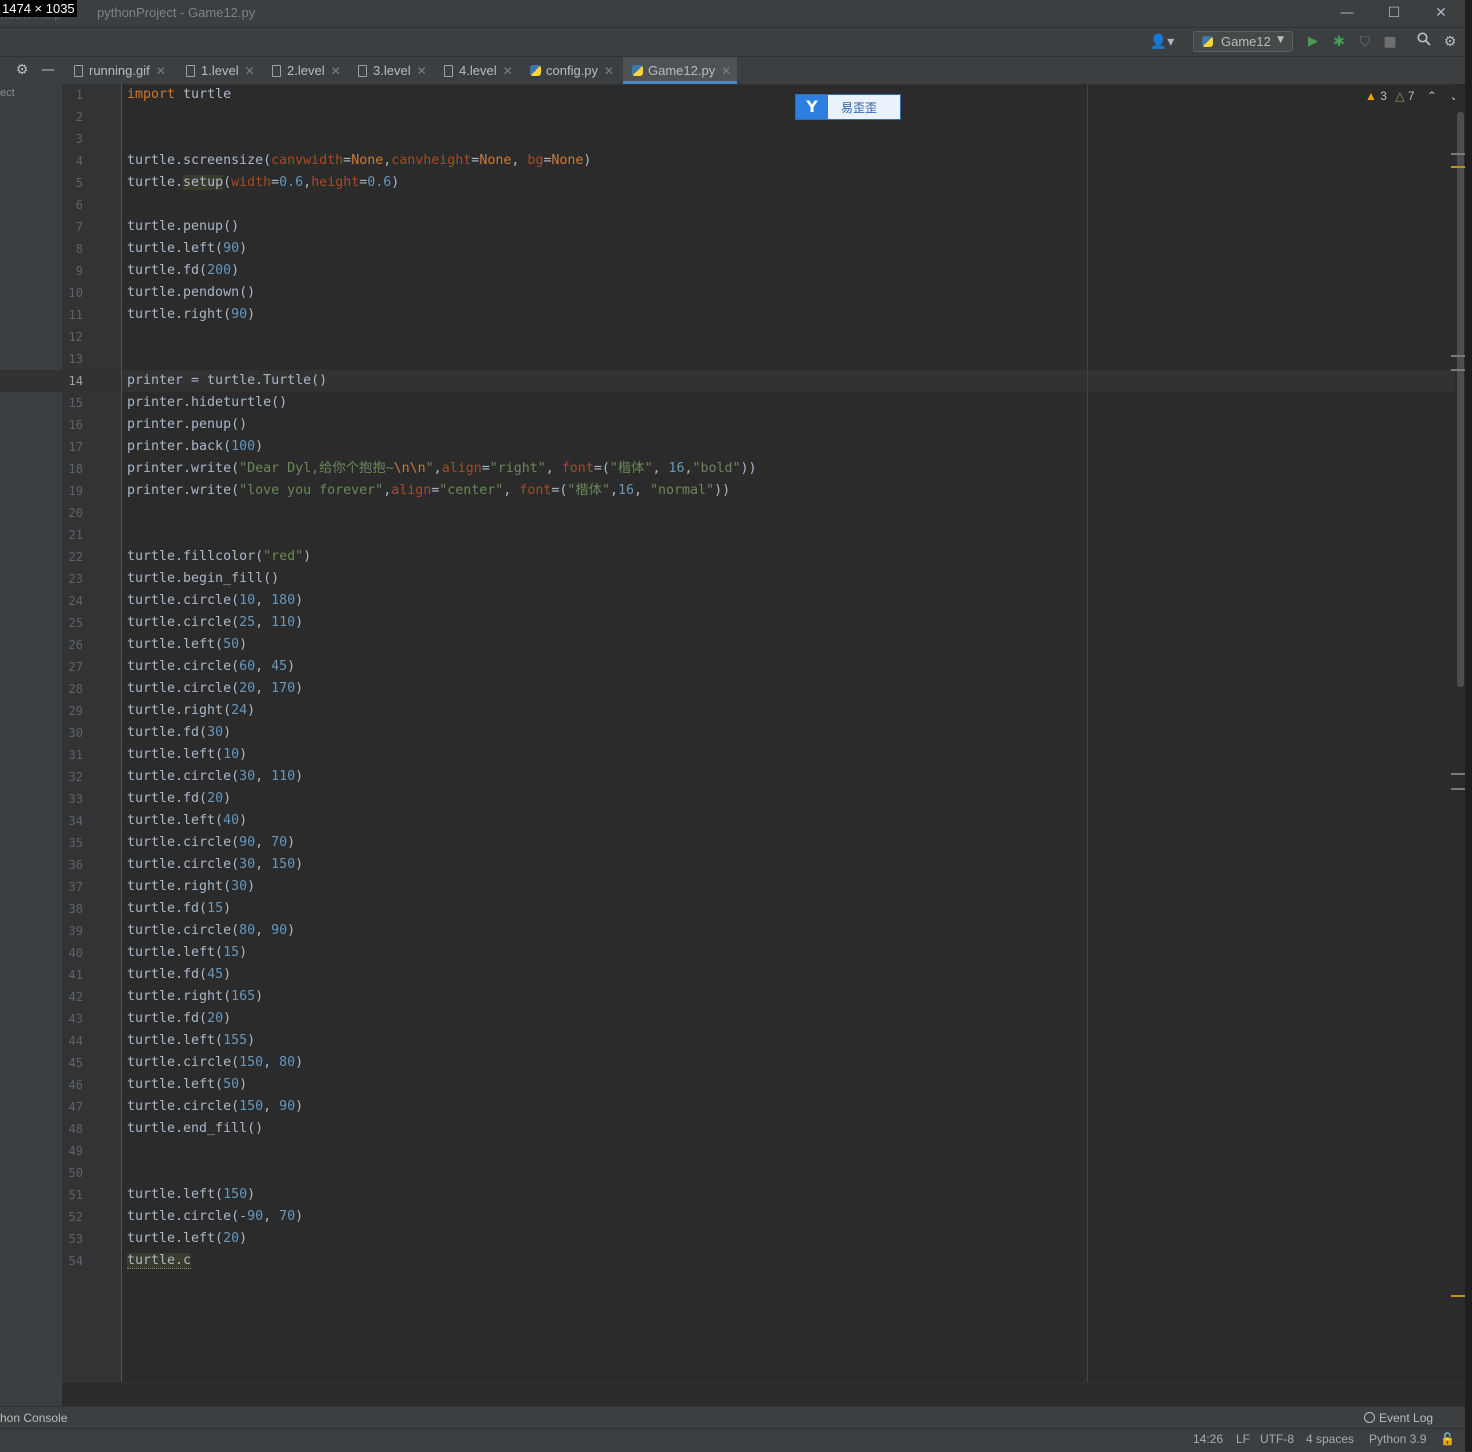 The width and height of the screenshot is (1472, 1452). What do you see at coordinates (191, 711) in the screenshot?
I see `code-text: turtle.right(24)` at bounding box center [191, 711].